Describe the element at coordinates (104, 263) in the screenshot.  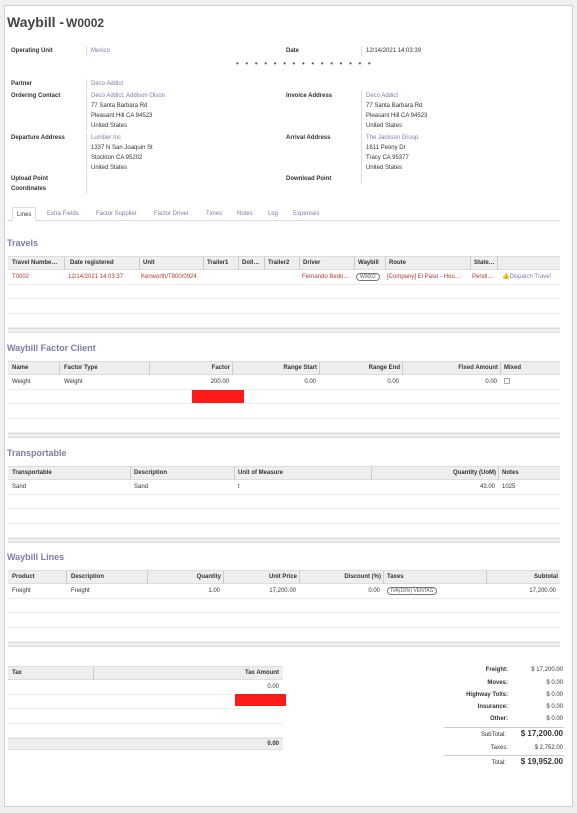
I see `col-date-registered: Date registered` at that location.